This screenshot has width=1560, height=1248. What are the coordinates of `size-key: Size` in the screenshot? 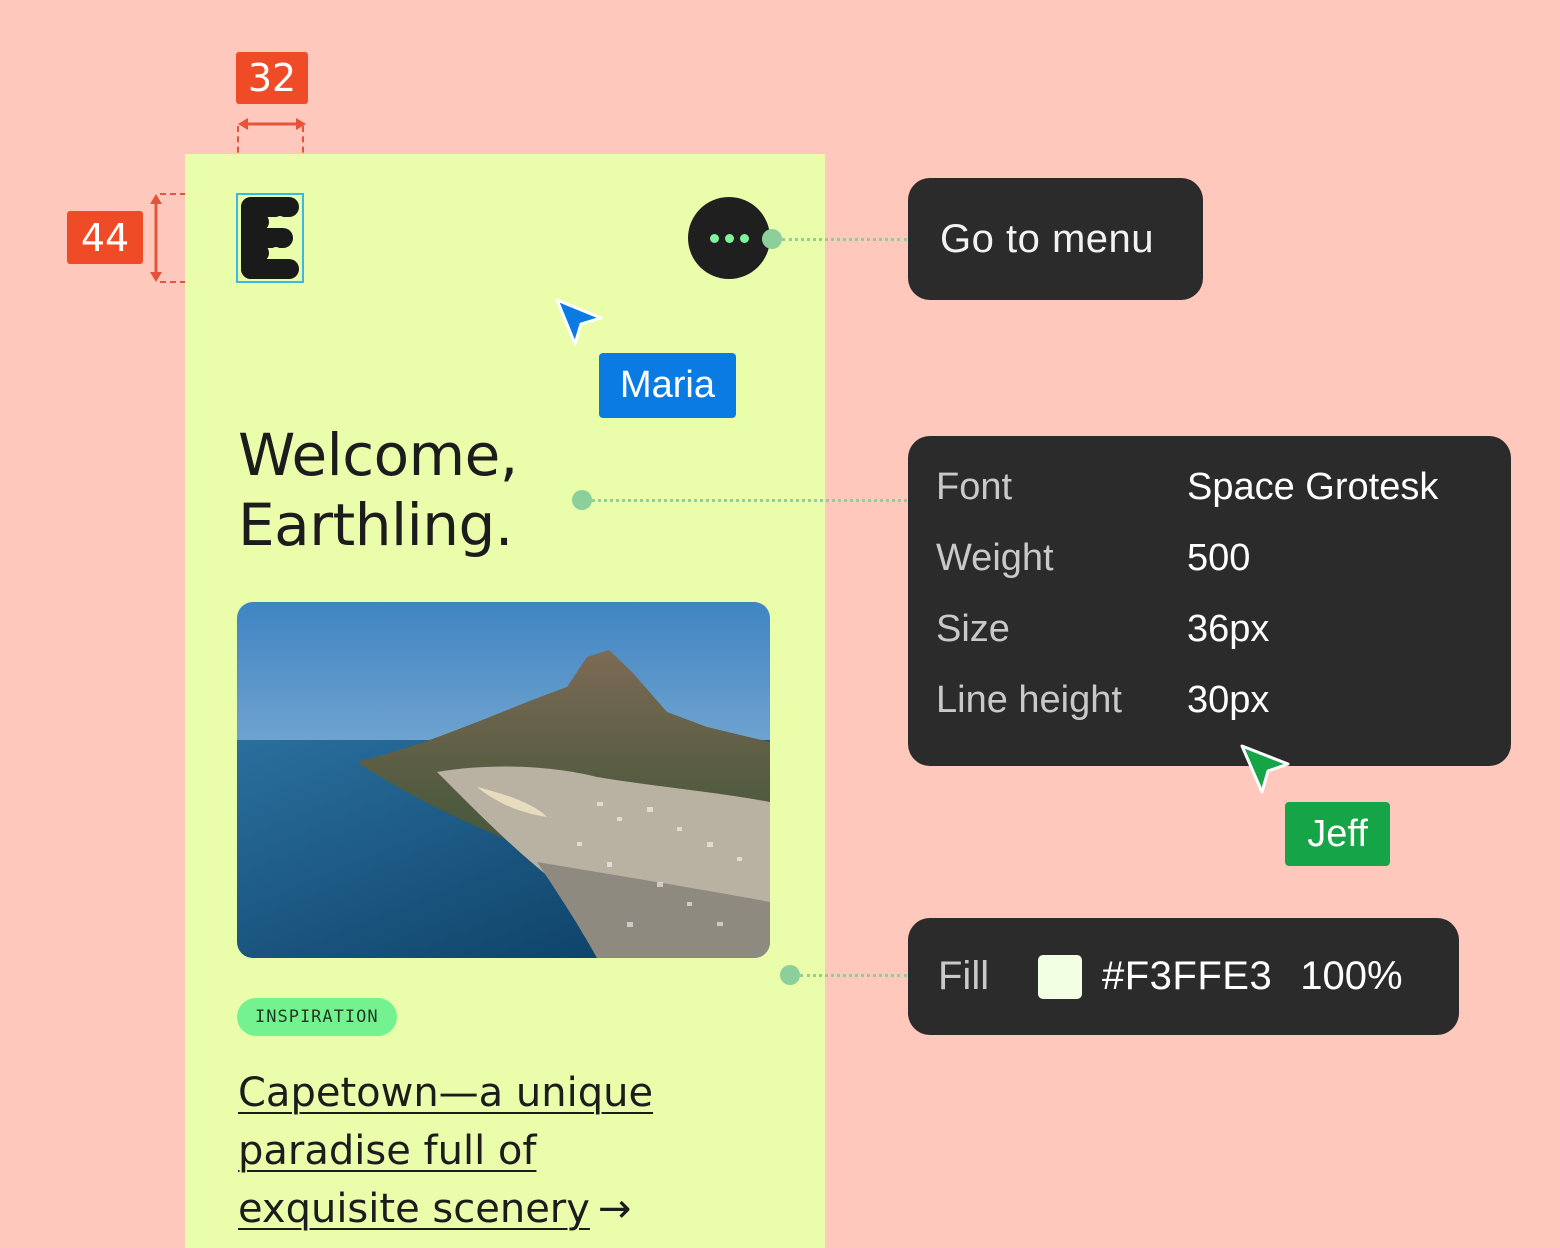 It's located at (973, 629).